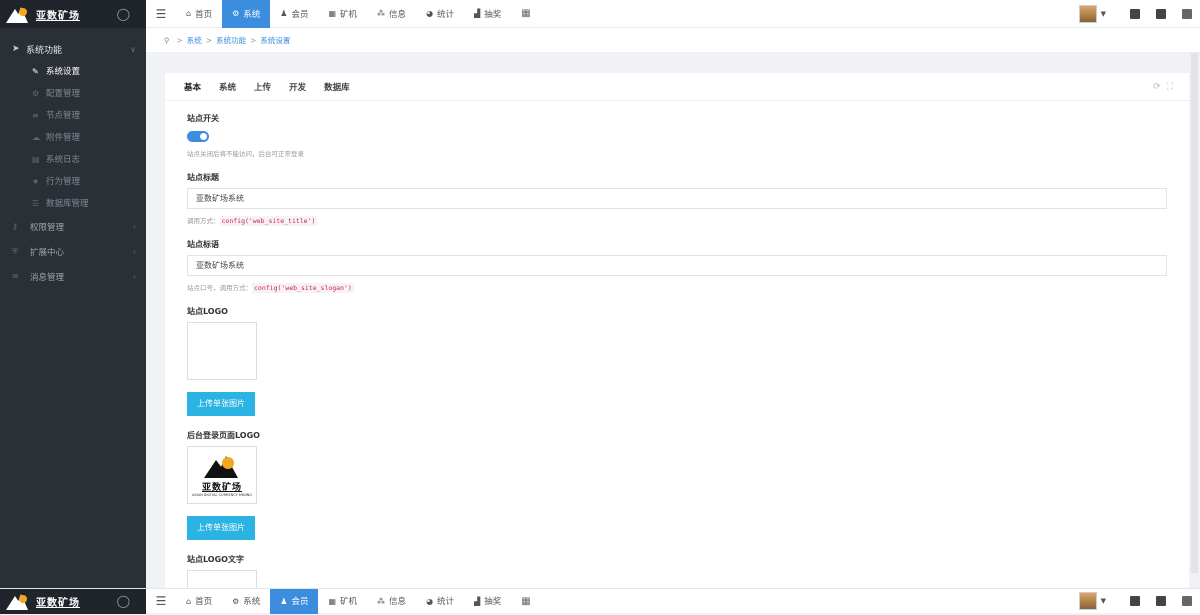 The width and height of the screenshot is (1200, 615). What do you see at coordinates (231, 40) in the screenshot?
I see `breadcrumb-item: 系统功能` at bounding box center [231, 40].